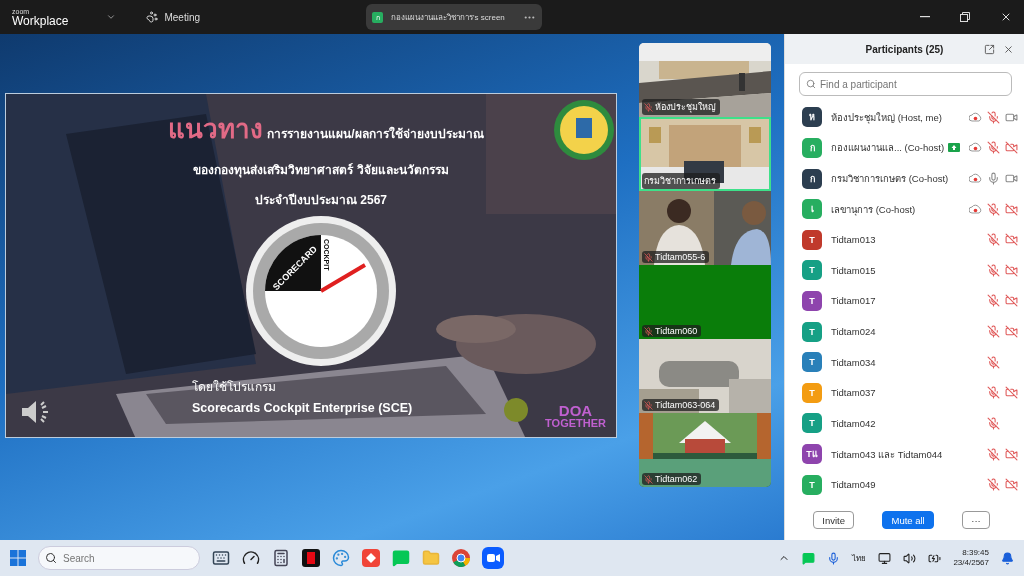  Describe the element at coordinates (1007, 558) in the screenshot. I see `notification-icon` at that location.